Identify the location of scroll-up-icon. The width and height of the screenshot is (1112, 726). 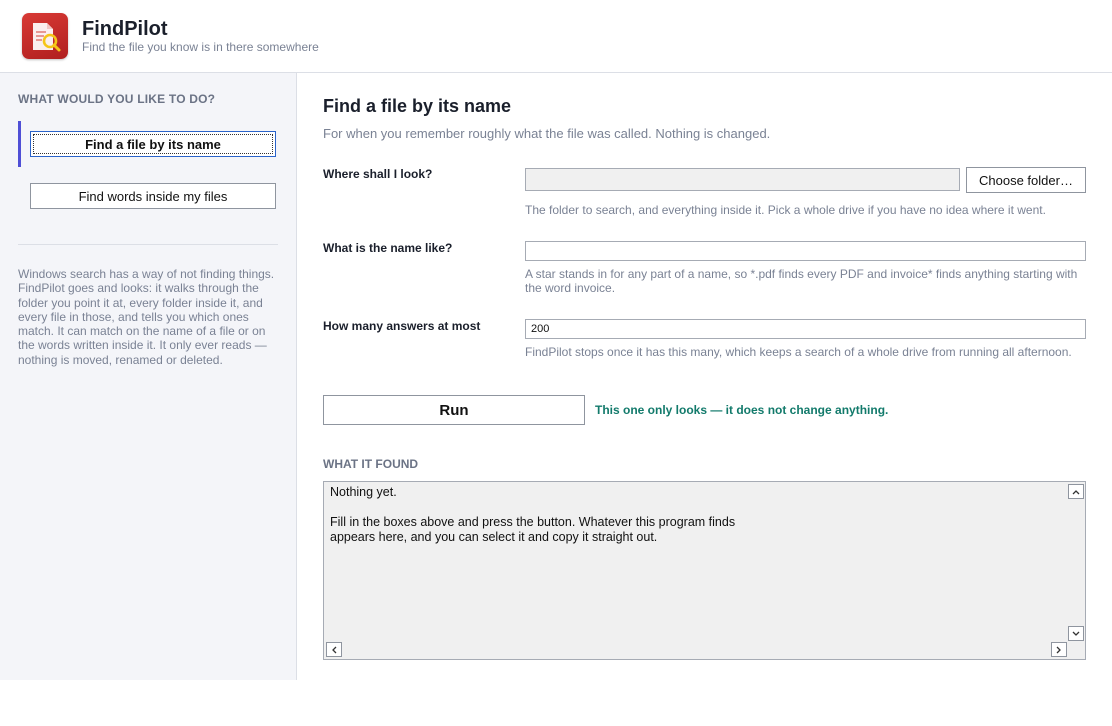
(1076, 491).